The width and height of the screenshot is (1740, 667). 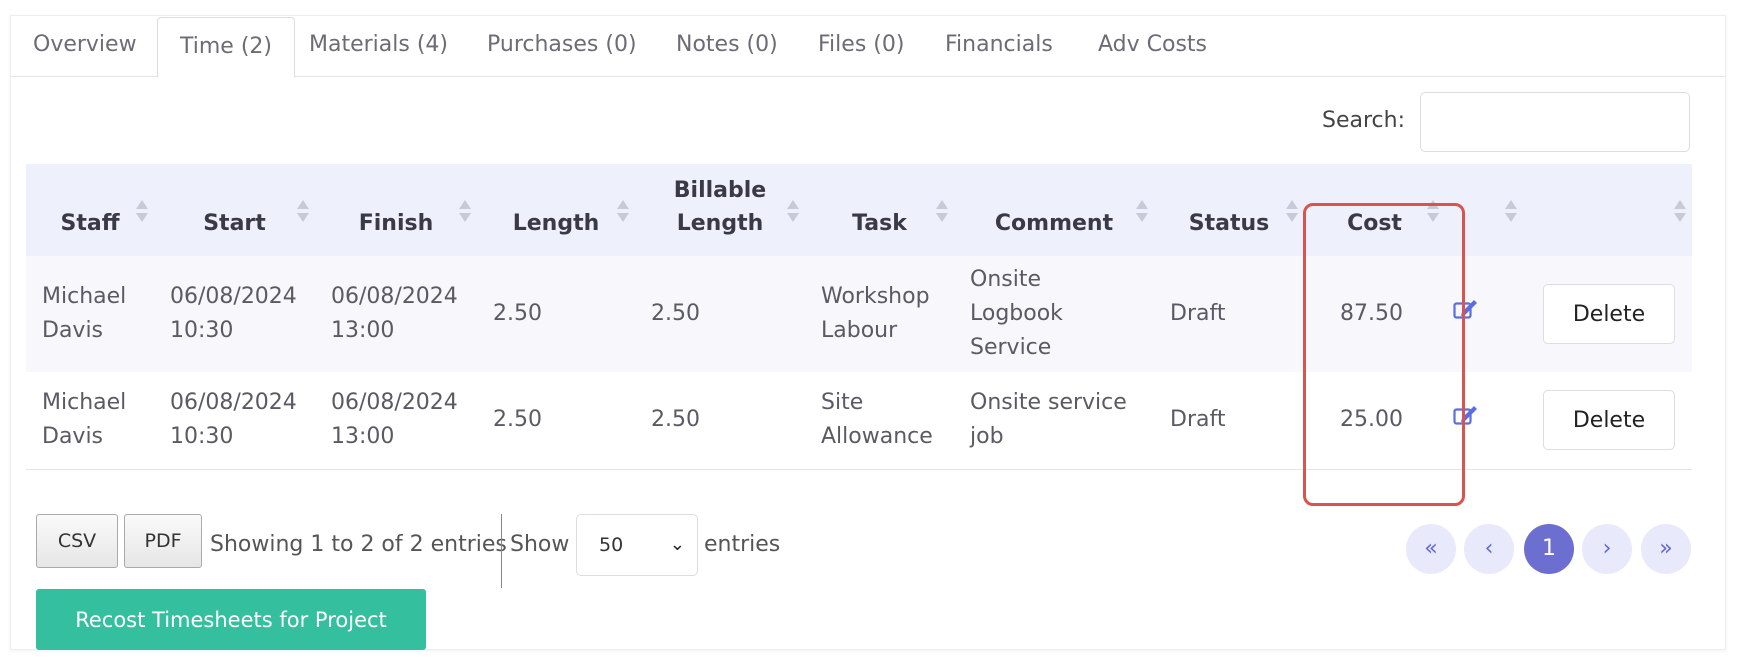 What do you see at coordinates (1607, 549) in the screenshot?
I see `next-page-button: ›` at bounding box center [1607, 549].